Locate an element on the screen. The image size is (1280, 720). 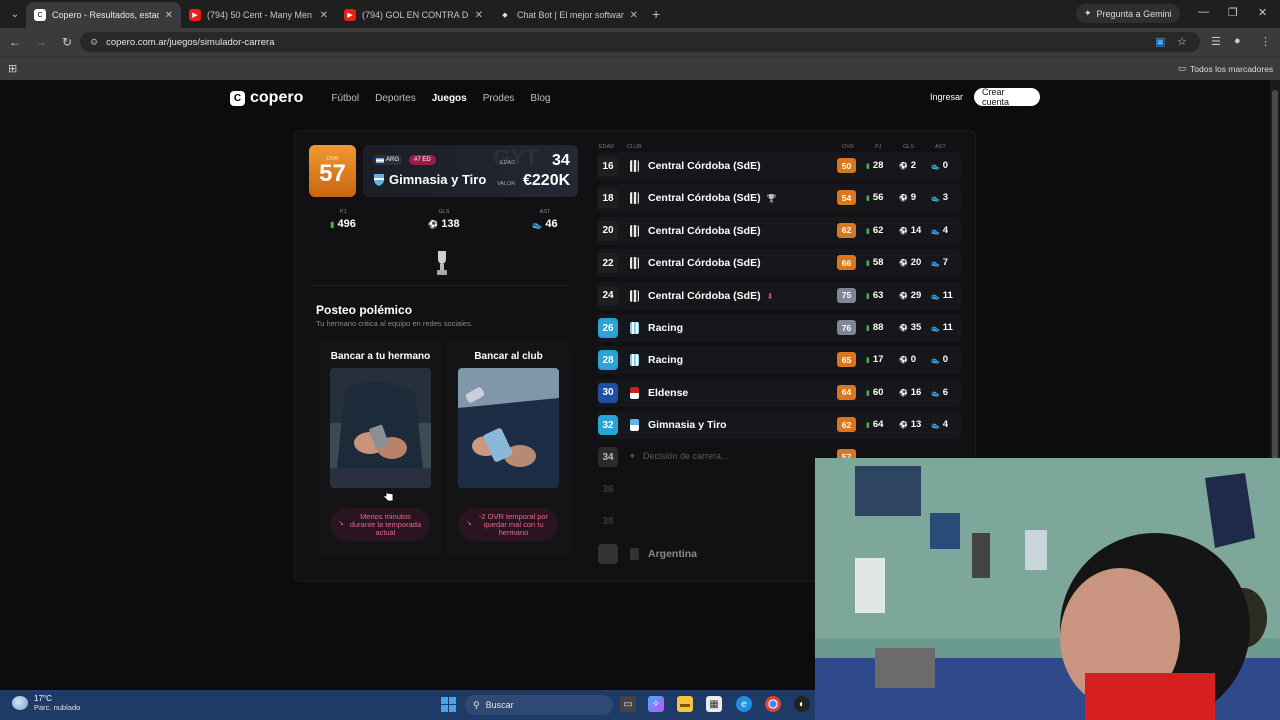
task-view-icon: ▭ is located at coordinates (628, 704).